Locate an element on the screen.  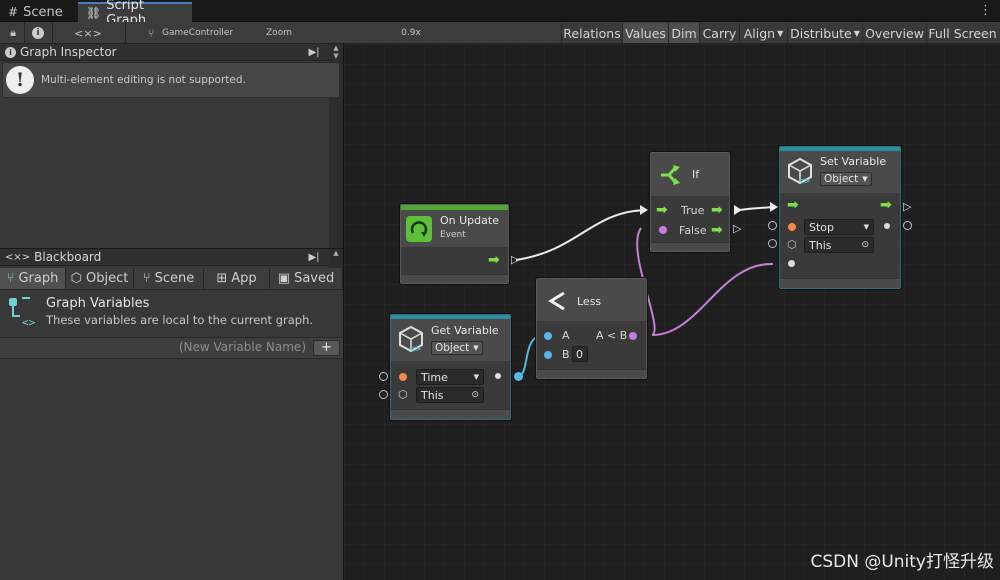
branch-icon is located at coordinates (670, 175).